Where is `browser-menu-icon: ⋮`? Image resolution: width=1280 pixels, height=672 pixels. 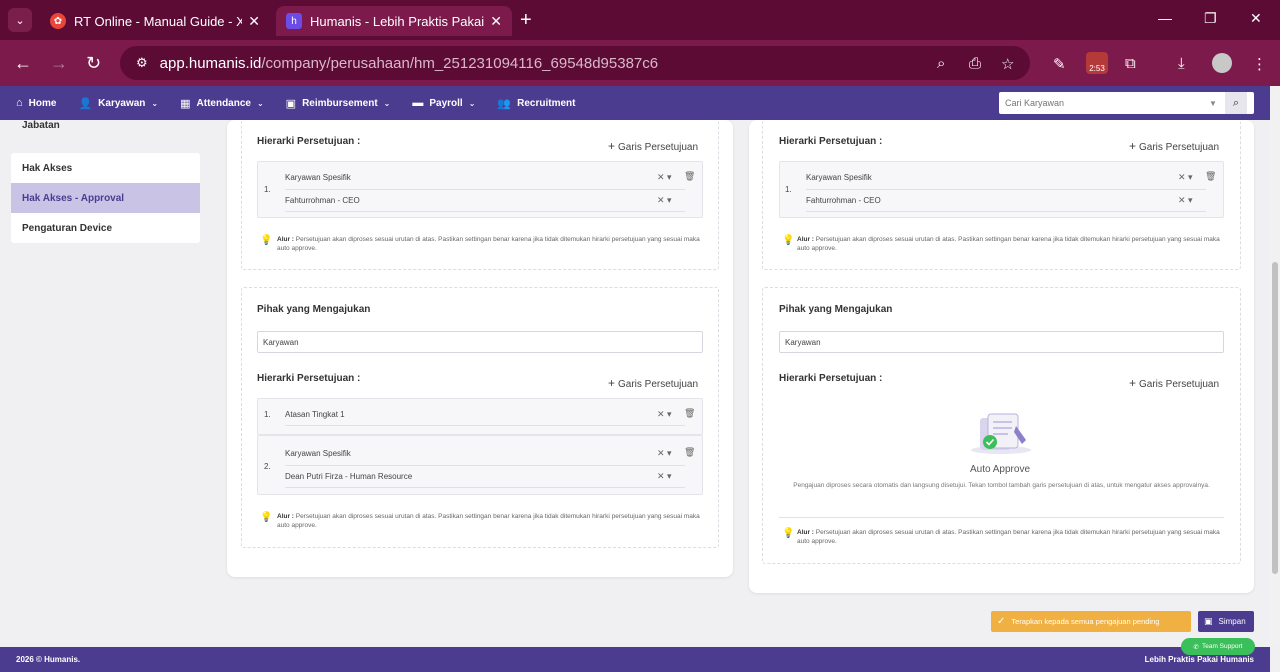 browser-menu-icon: ⋮ is located at coordinates (1259, 64).